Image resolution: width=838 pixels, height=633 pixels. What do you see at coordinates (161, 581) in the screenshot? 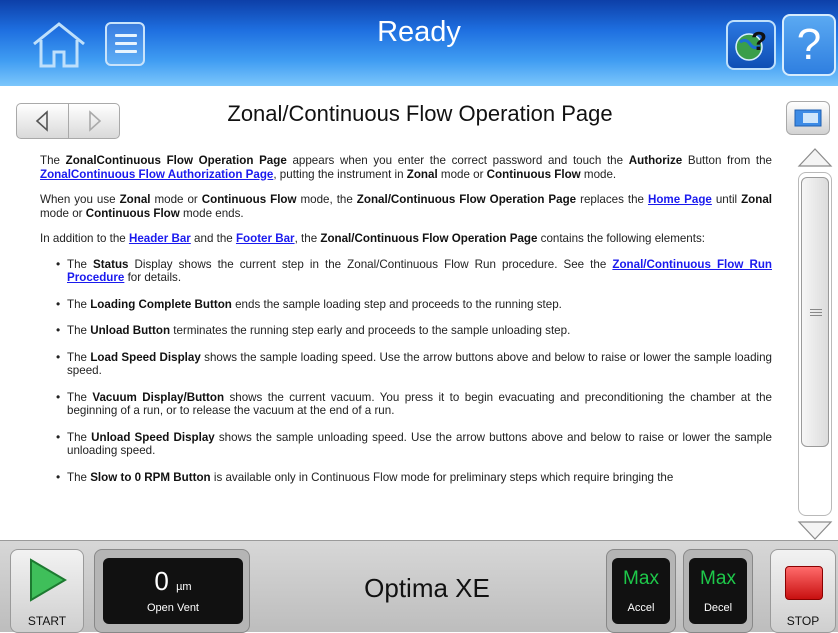
I see `vacuum-number: 0` at bounding box center [161, 581].